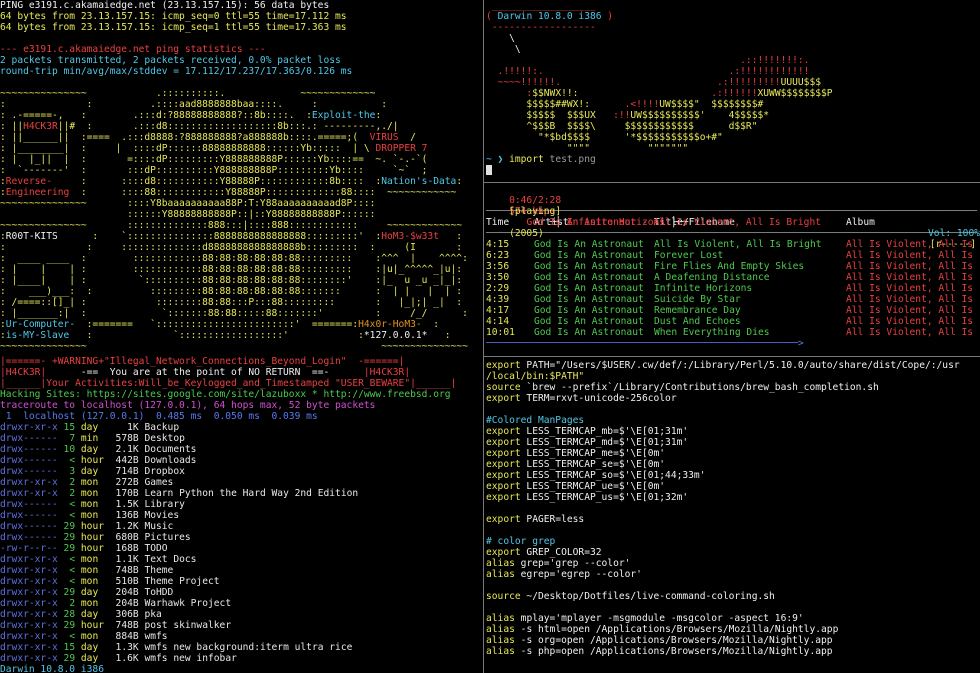 This screenshot has width=980, height=673. What do you see at coordinates (124, 559) in the screenshot?
I see `ls-size: 1.1K` at bounding box center [124, 559].